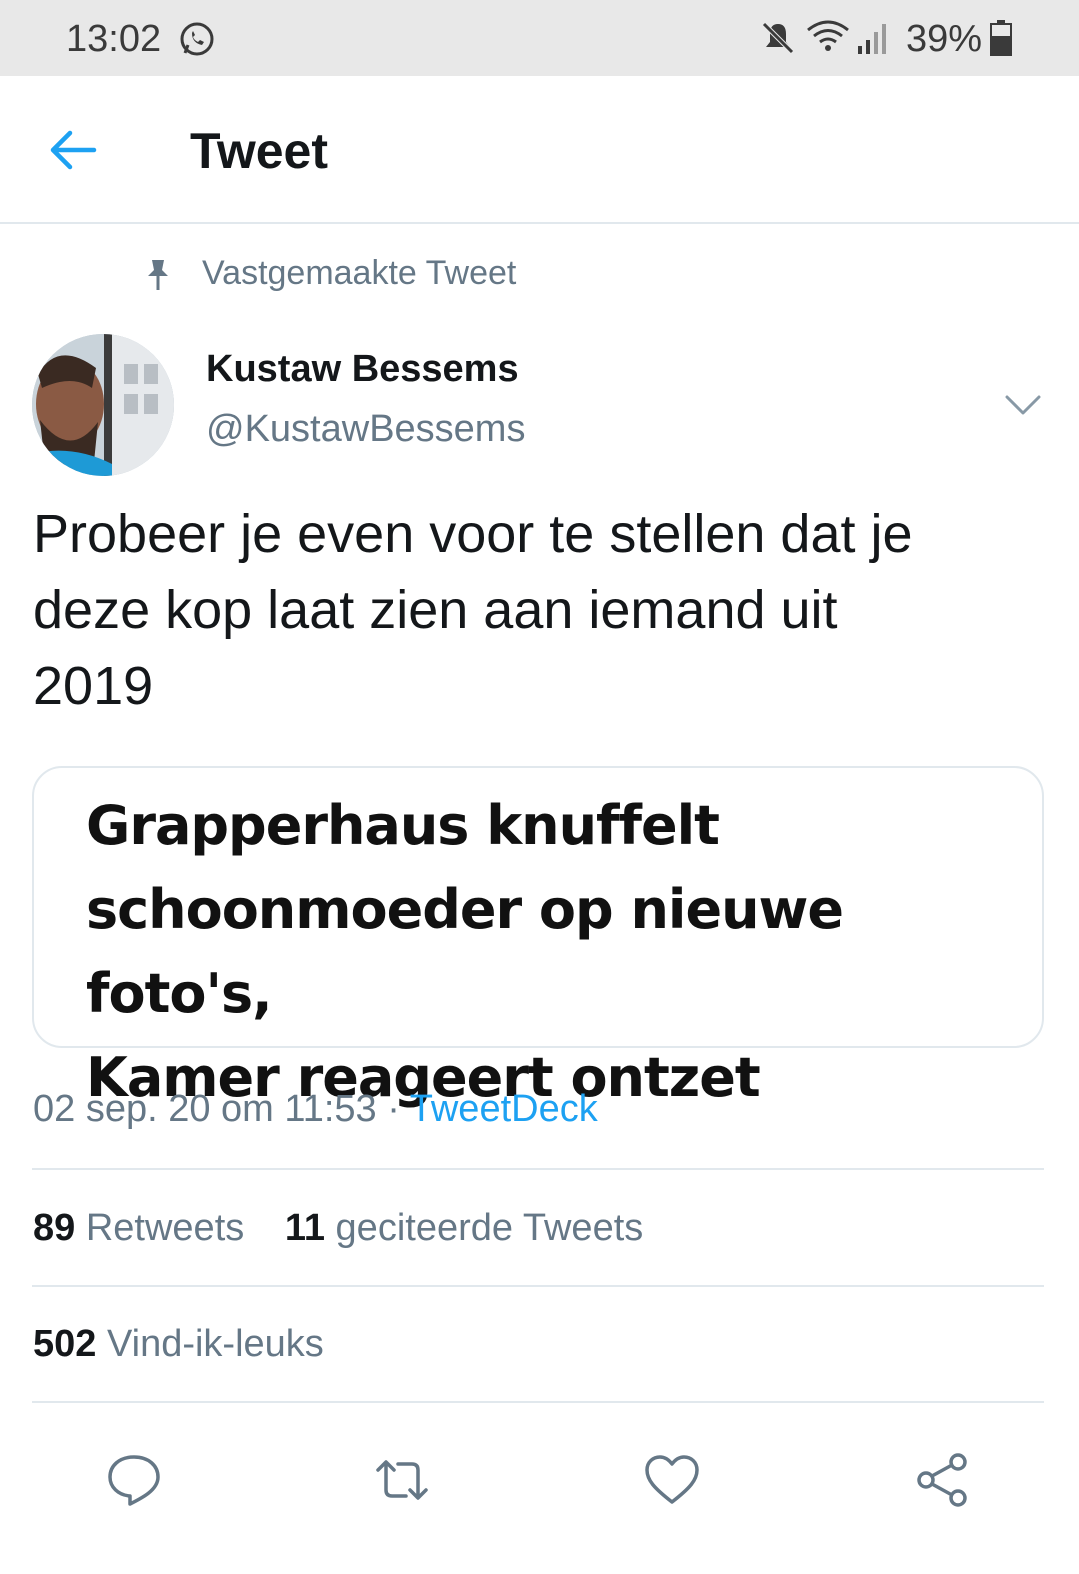 Image resolution: width=1079 pixels, height=1574 pixels. What do you see at coordinates (158, 275) in the screenshot?
I see `pin-icon` at bounding box center [158, 275].